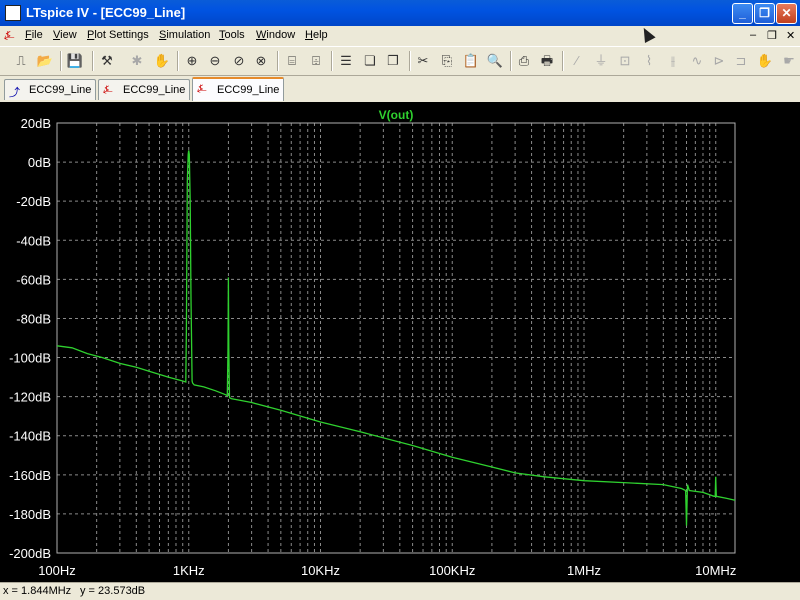 Image resolution: width=800 pixels, height=600 pixels. I want to click on zoom-in-icon: ⊕, so click(192, 61).